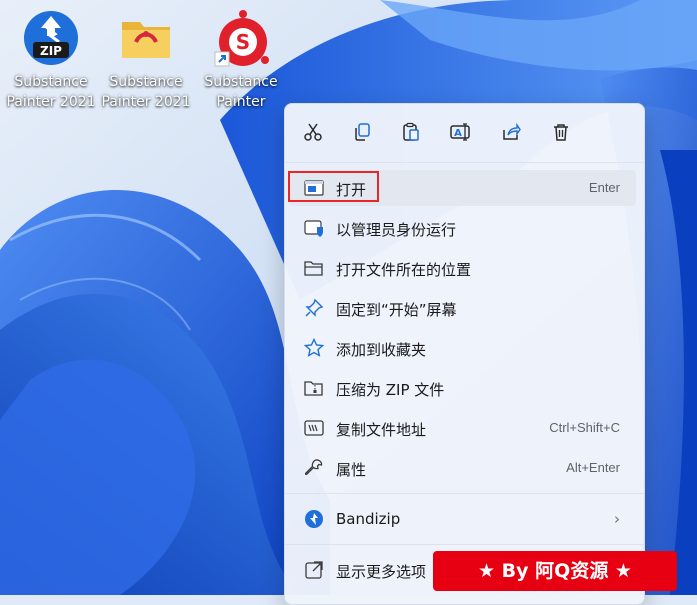 The image size is (697, 605). I want to click on share-button, so click(511, 134).